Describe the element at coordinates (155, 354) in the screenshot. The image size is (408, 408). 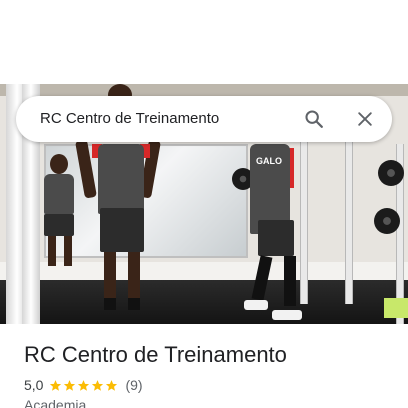
I see `place-title: RC Centro de Treinamento` at that location.